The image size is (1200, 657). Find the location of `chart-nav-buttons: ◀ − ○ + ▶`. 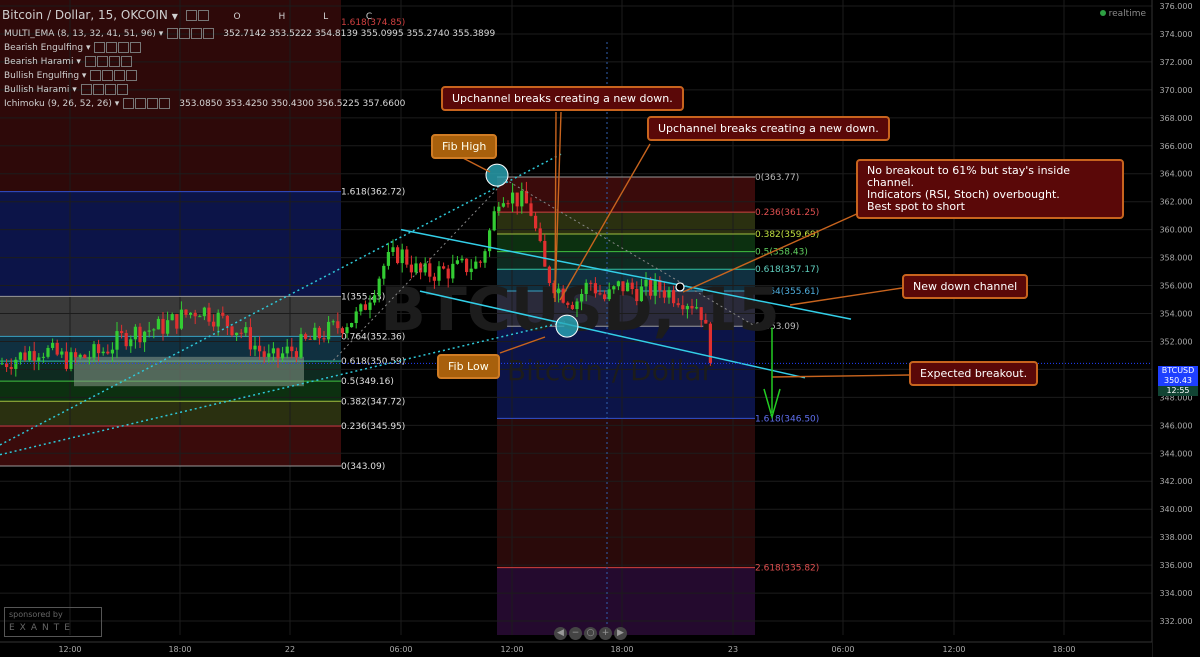

chart-nav-buttons: ◀ − ○ + ▶ is located at coordinates (591, 630).